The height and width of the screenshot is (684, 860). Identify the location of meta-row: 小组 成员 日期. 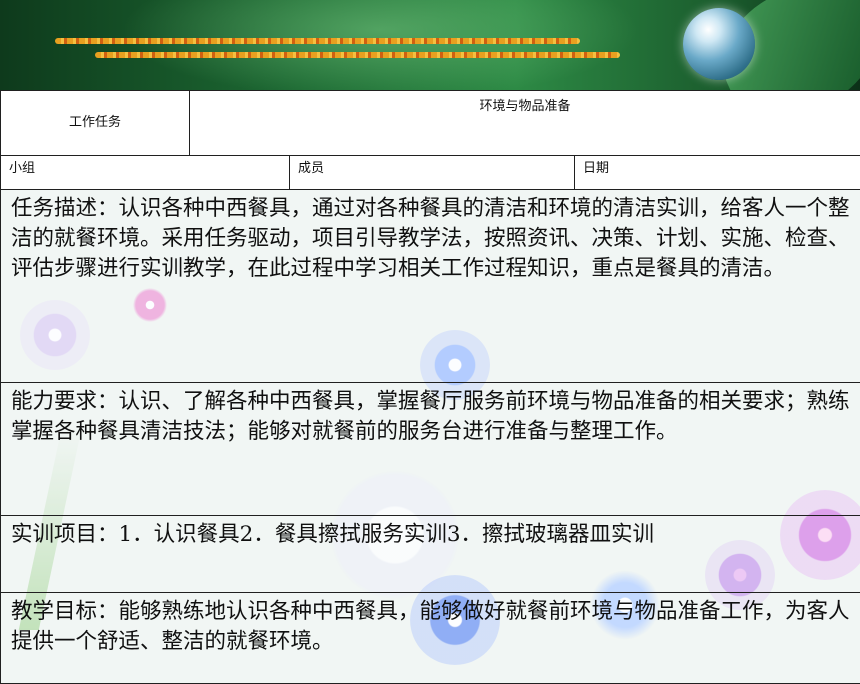
(430, 173).